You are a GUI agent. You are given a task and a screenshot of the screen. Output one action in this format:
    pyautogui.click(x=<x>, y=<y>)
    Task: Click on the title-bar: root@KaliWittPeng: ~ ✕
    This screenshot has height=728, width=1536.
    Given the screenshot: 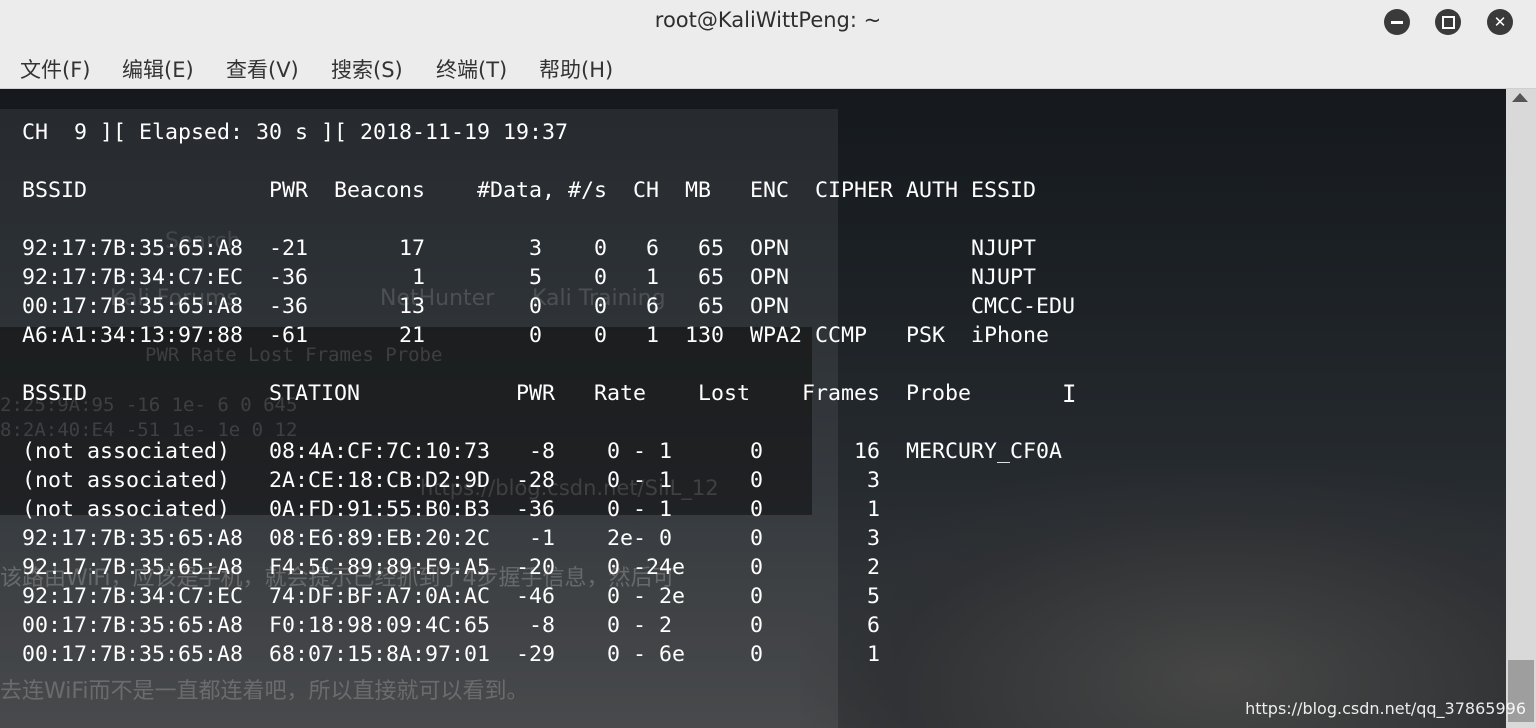 What is the action you would take?
    pyautogui.click(x=768, y=22)
    